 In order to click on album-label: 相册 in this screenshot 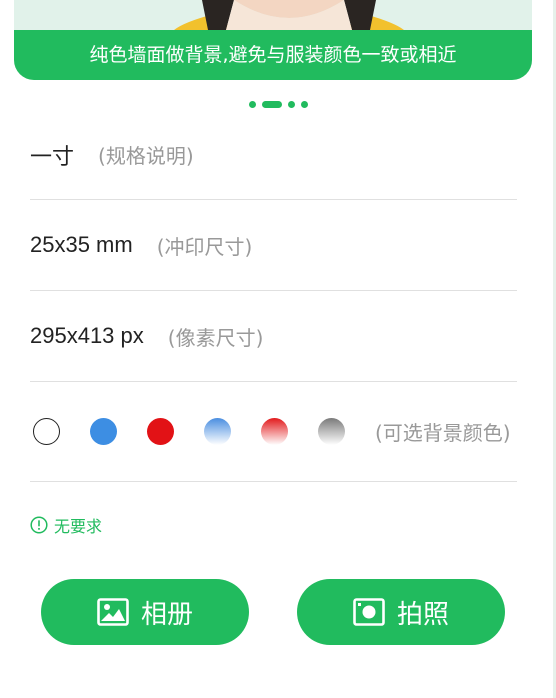, I will do `click(166, 614)`.